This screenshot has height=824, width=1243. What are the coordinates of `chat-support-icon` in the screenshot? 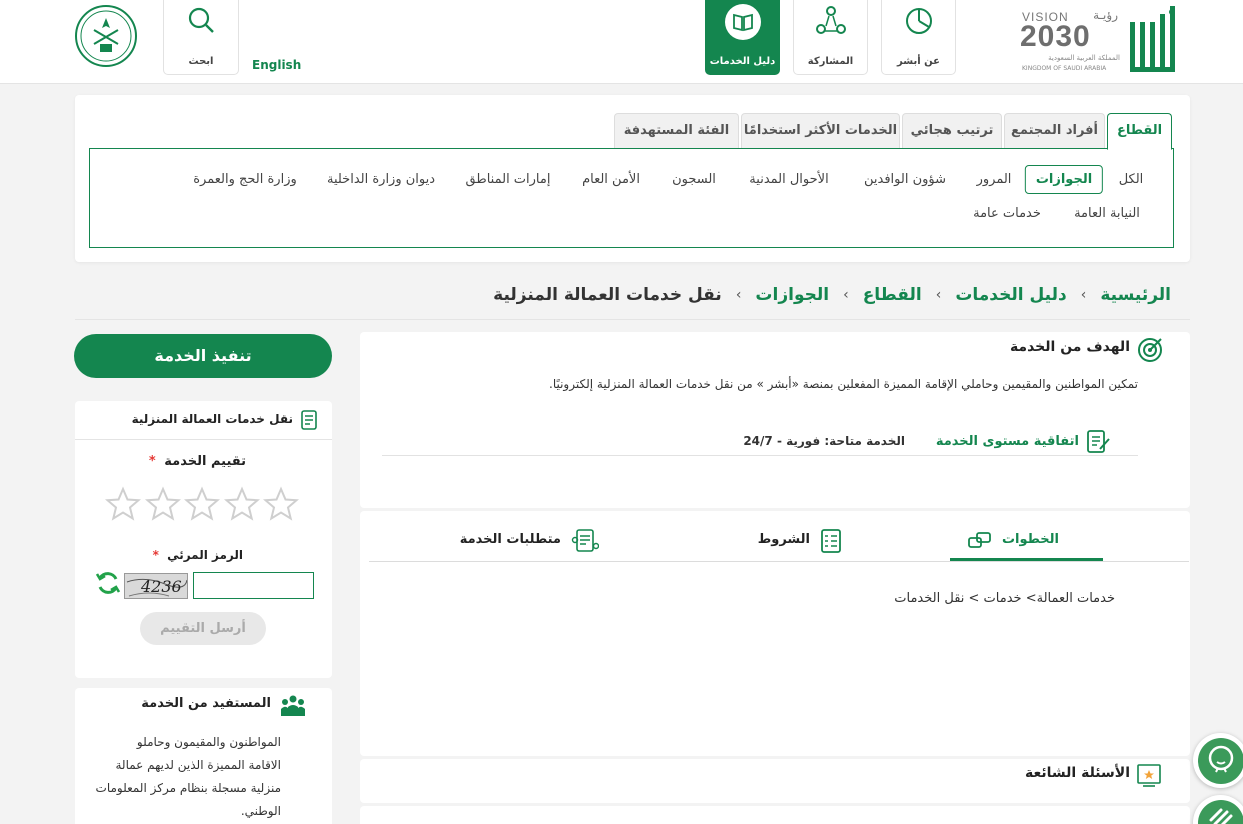 It's located at (1218, 760).